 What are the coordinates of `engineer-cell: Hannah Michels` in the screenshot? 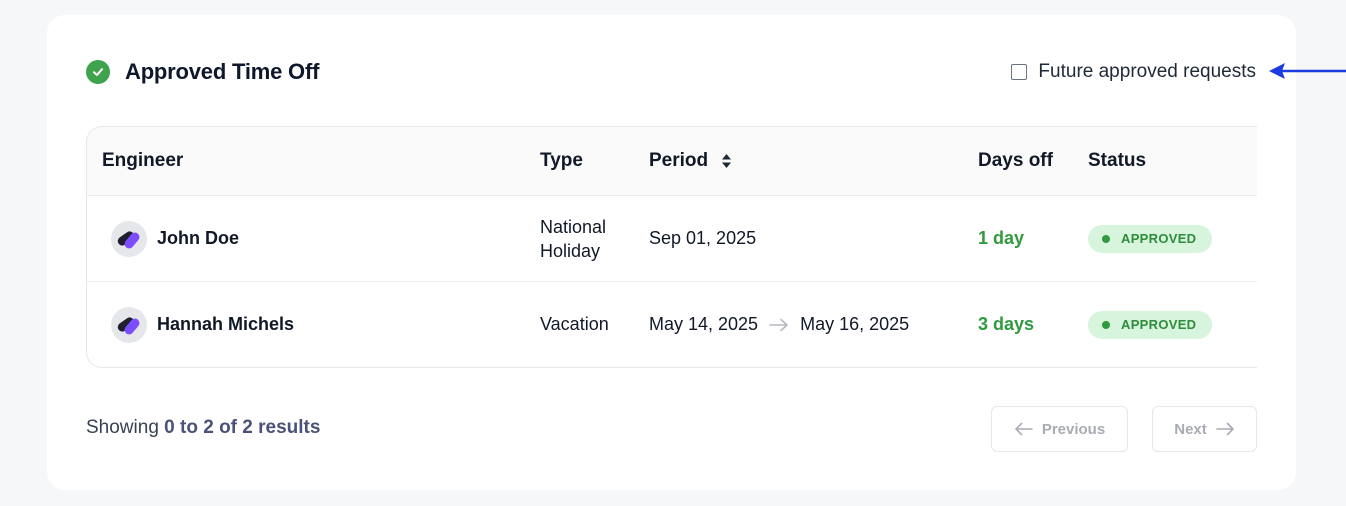 It's located at (202, 324).